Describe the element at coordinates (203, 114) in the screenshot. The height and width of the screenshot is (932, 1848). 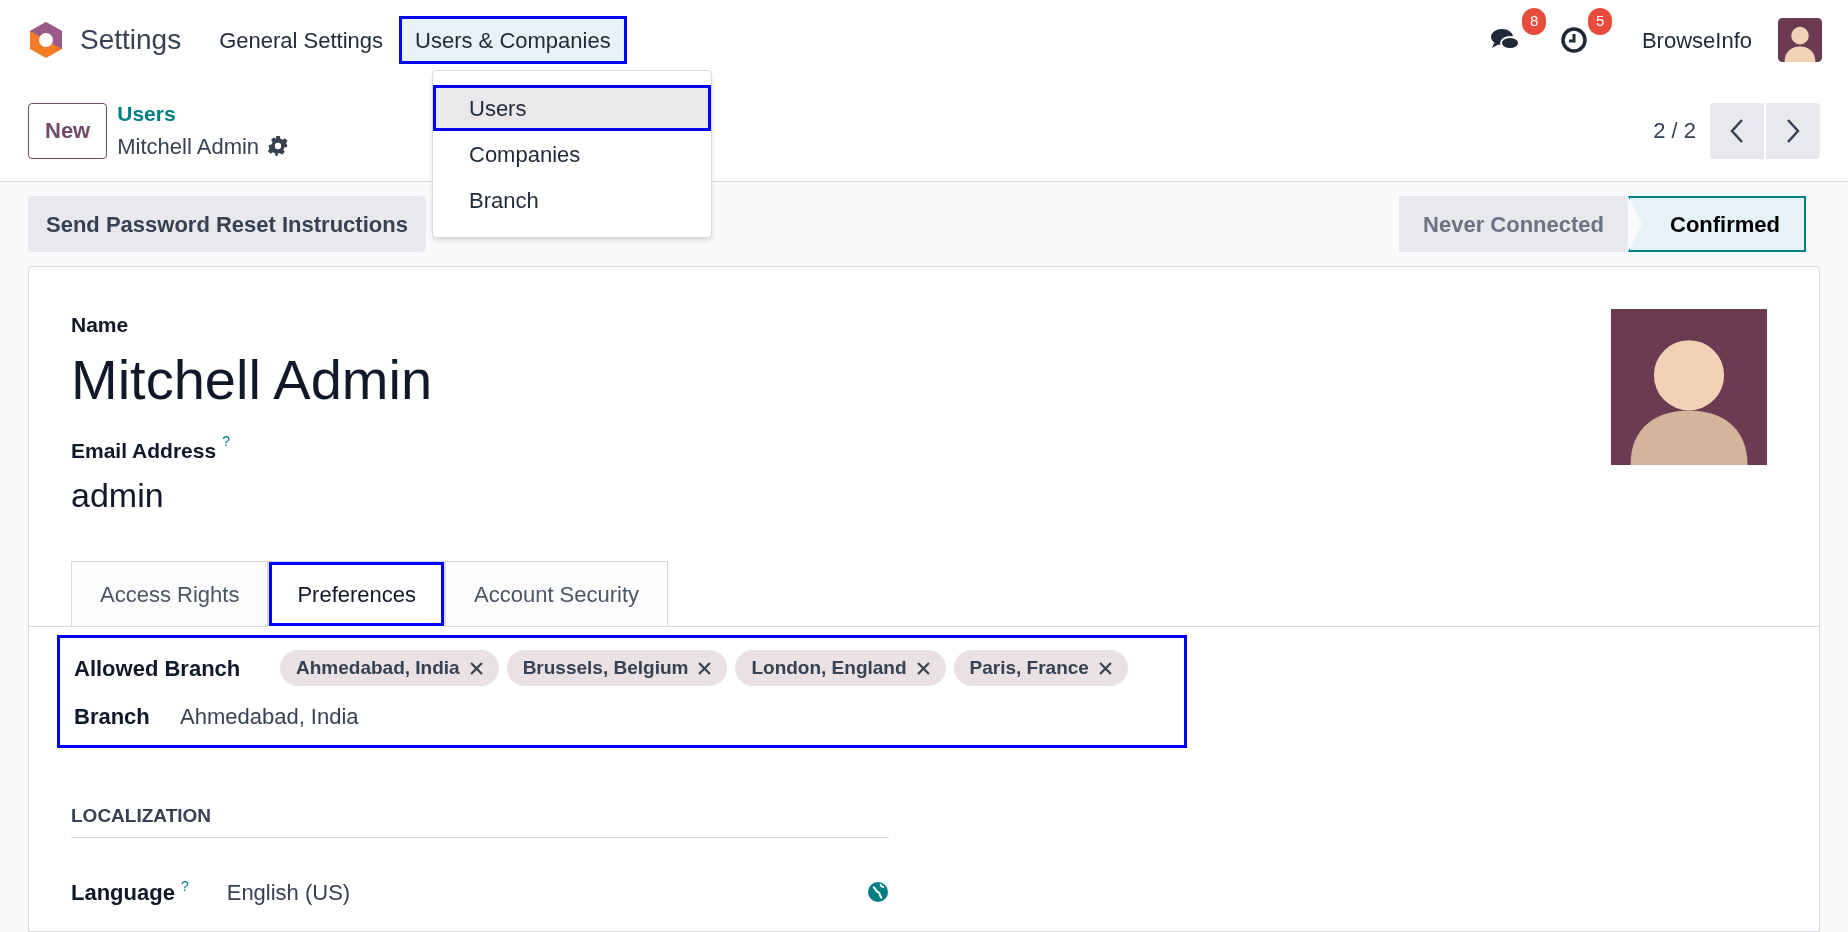
I see `breadcrumb-link: Users` at that location.